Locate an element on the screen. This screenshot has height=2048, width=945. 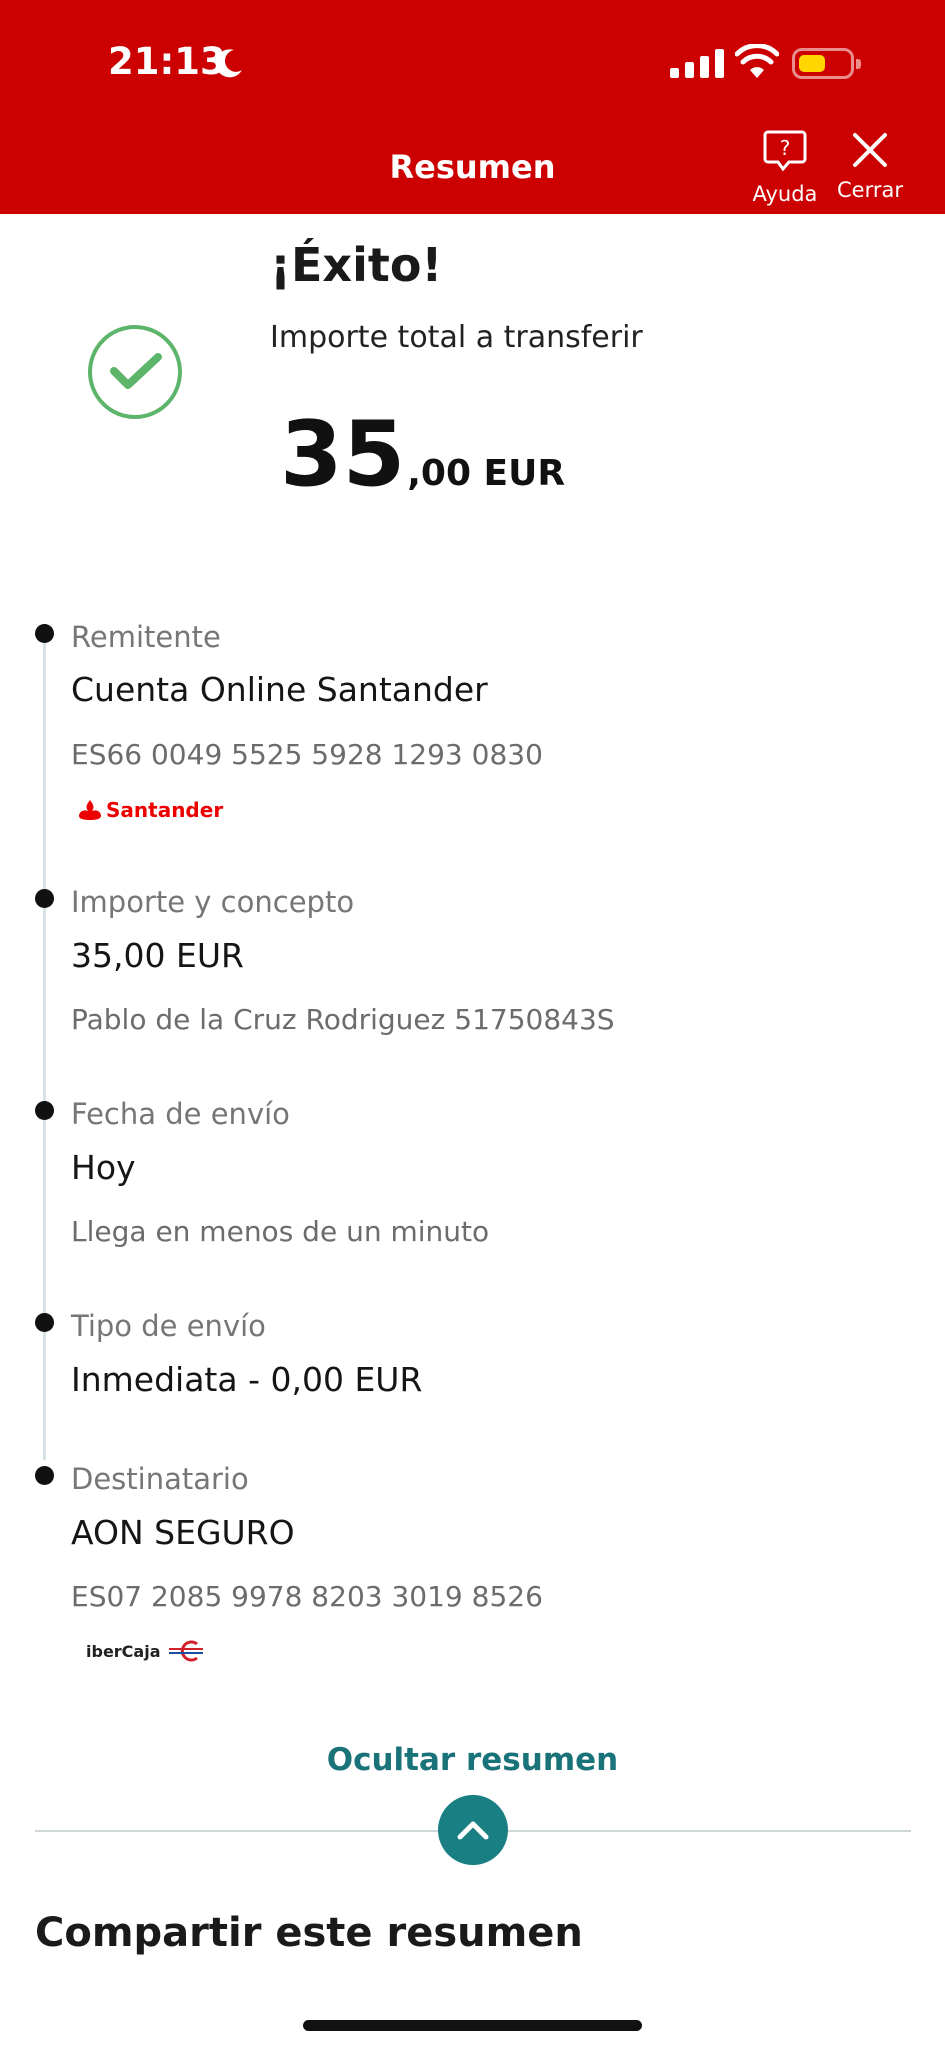
ibercaja-emblem-icon is located at coordinates (185, 1651).